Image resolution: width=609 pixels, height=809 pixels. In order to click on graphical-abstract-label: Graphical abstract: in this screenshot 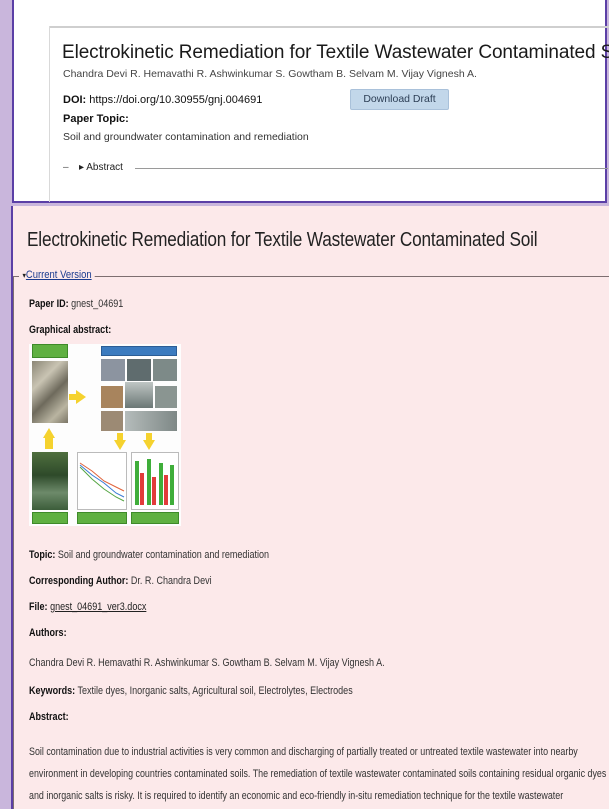, I will do `click(70, 330)`.